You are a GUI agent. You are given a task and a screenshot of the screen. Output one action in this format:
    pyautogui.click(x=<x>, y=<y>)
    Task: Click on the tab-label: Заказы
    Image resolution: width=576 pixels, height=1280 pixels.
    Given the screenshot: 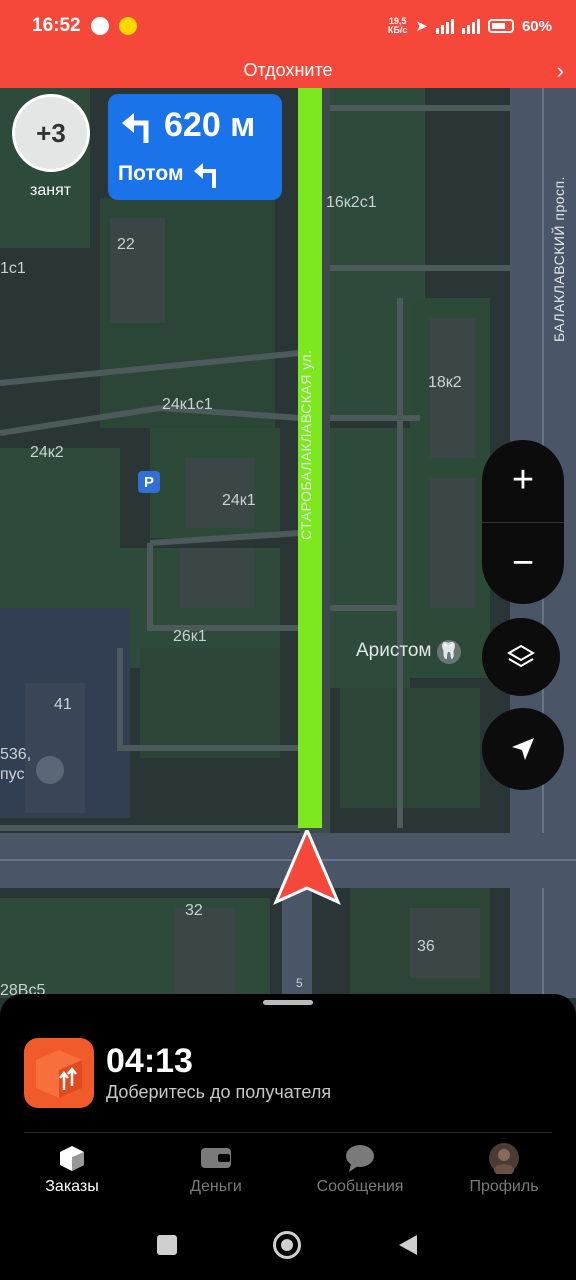 What is the action you would take?
    pyautogui.click(x=72, y=1186)
    